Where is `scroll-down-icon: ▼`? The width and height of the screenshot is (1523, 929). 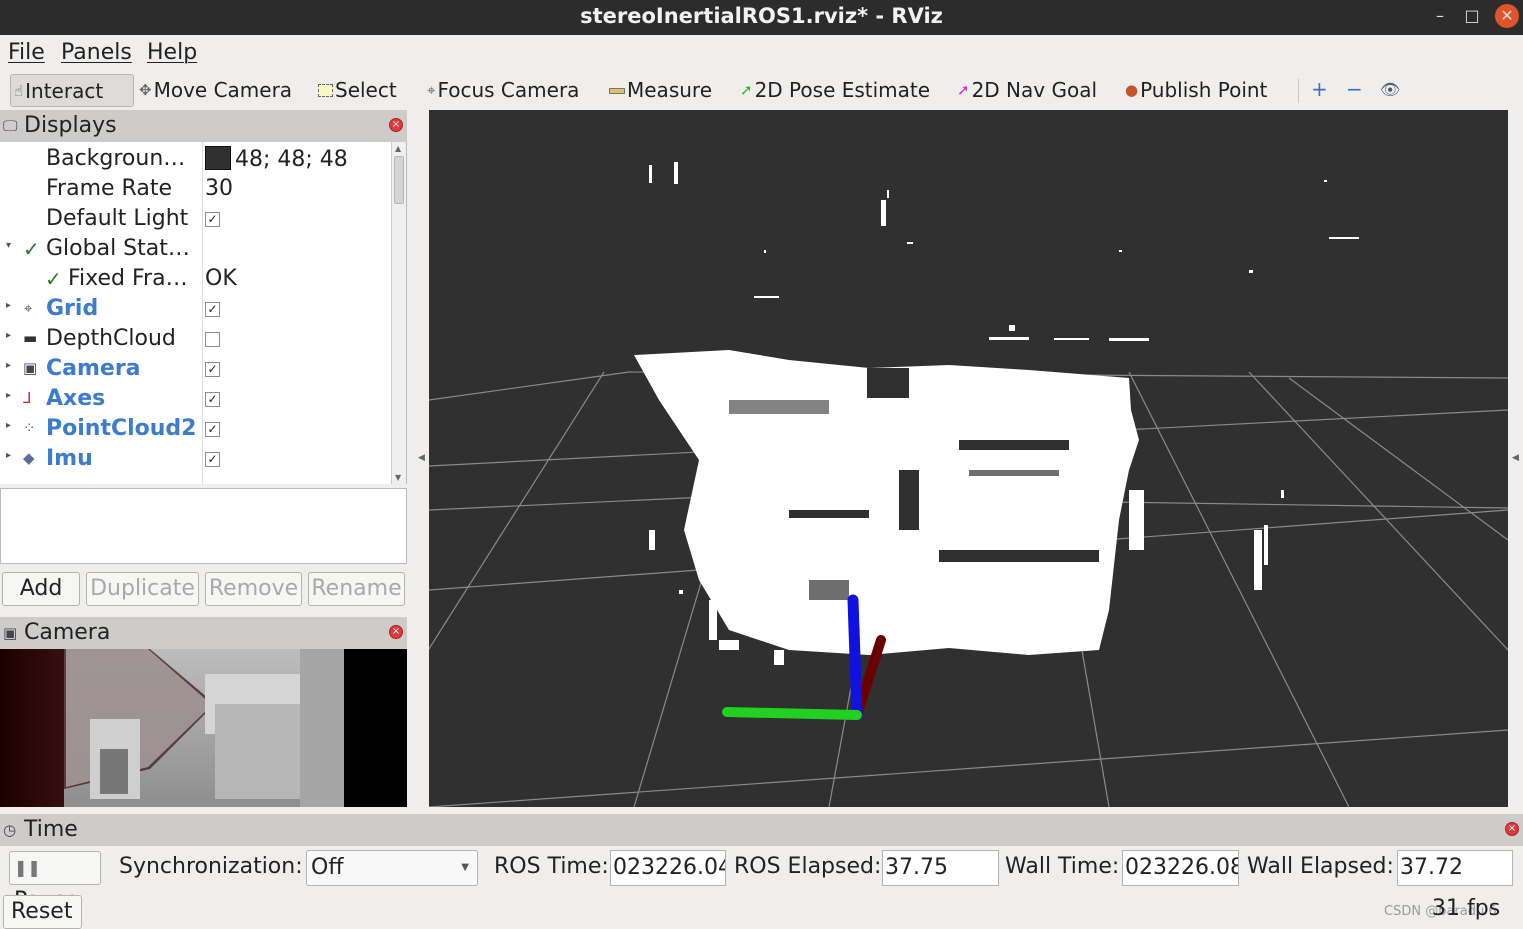
scroll-down-icon: ▼ is located at coordinates (398, 477).